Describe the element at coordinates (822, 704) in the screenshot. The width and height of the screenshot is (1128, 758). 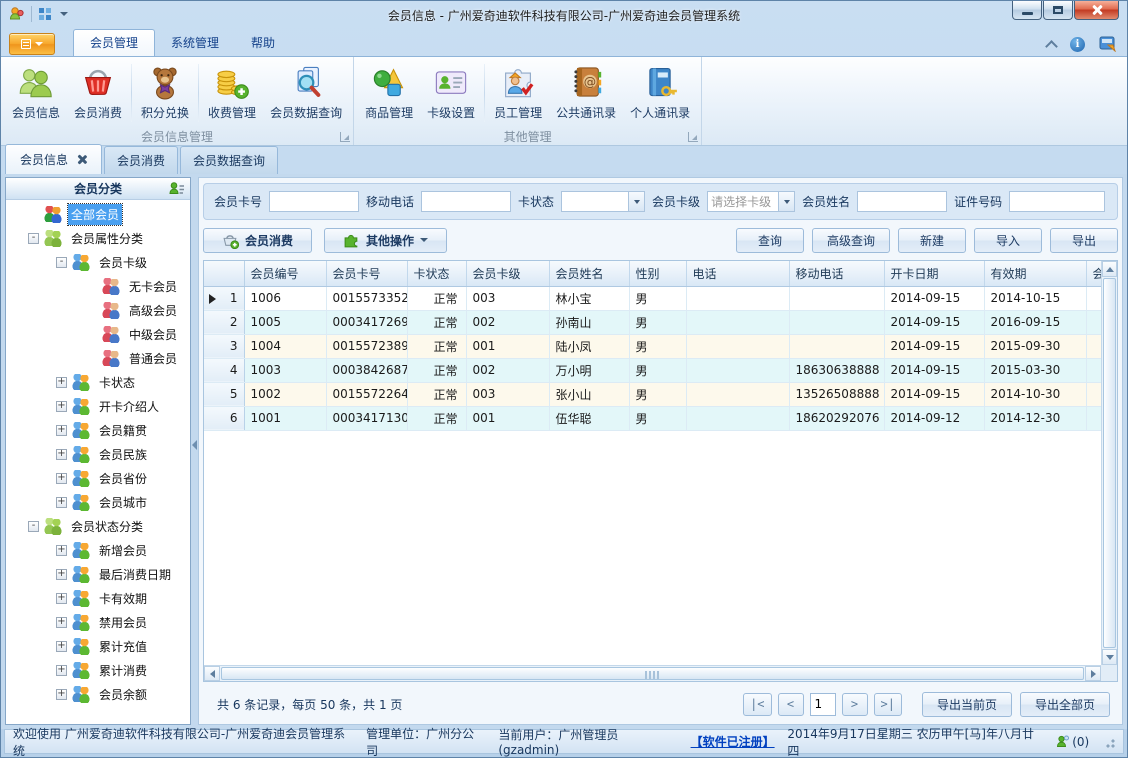
I see `page-number-input` at that location.